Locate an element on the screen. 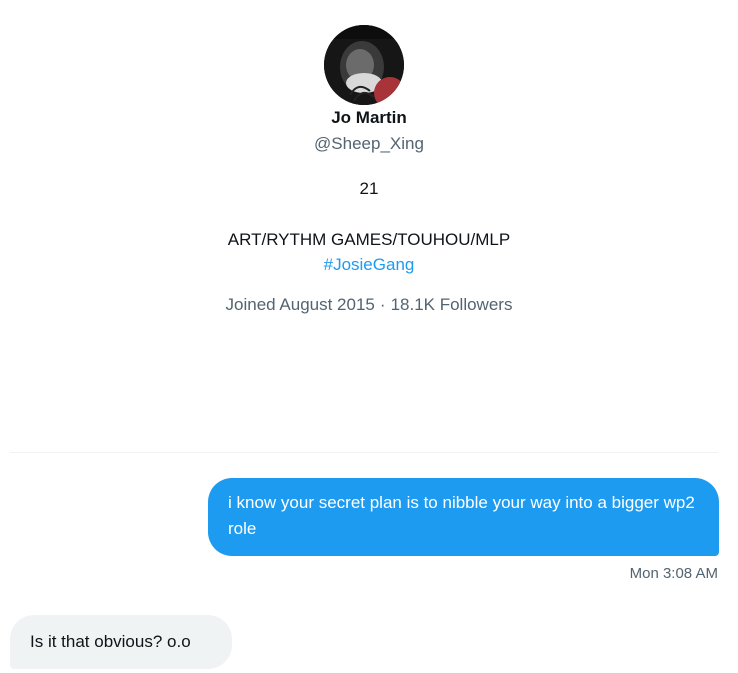  profile-meta: Joined August 2015 · 18.1K Followers is located at coordinates (369, 305).